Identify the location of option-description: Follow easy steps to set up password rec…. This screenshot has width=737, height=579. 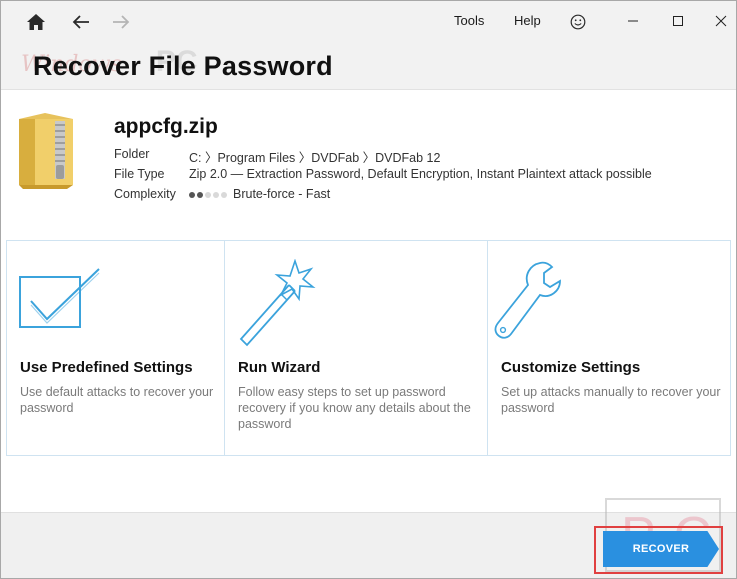
(354, 408).